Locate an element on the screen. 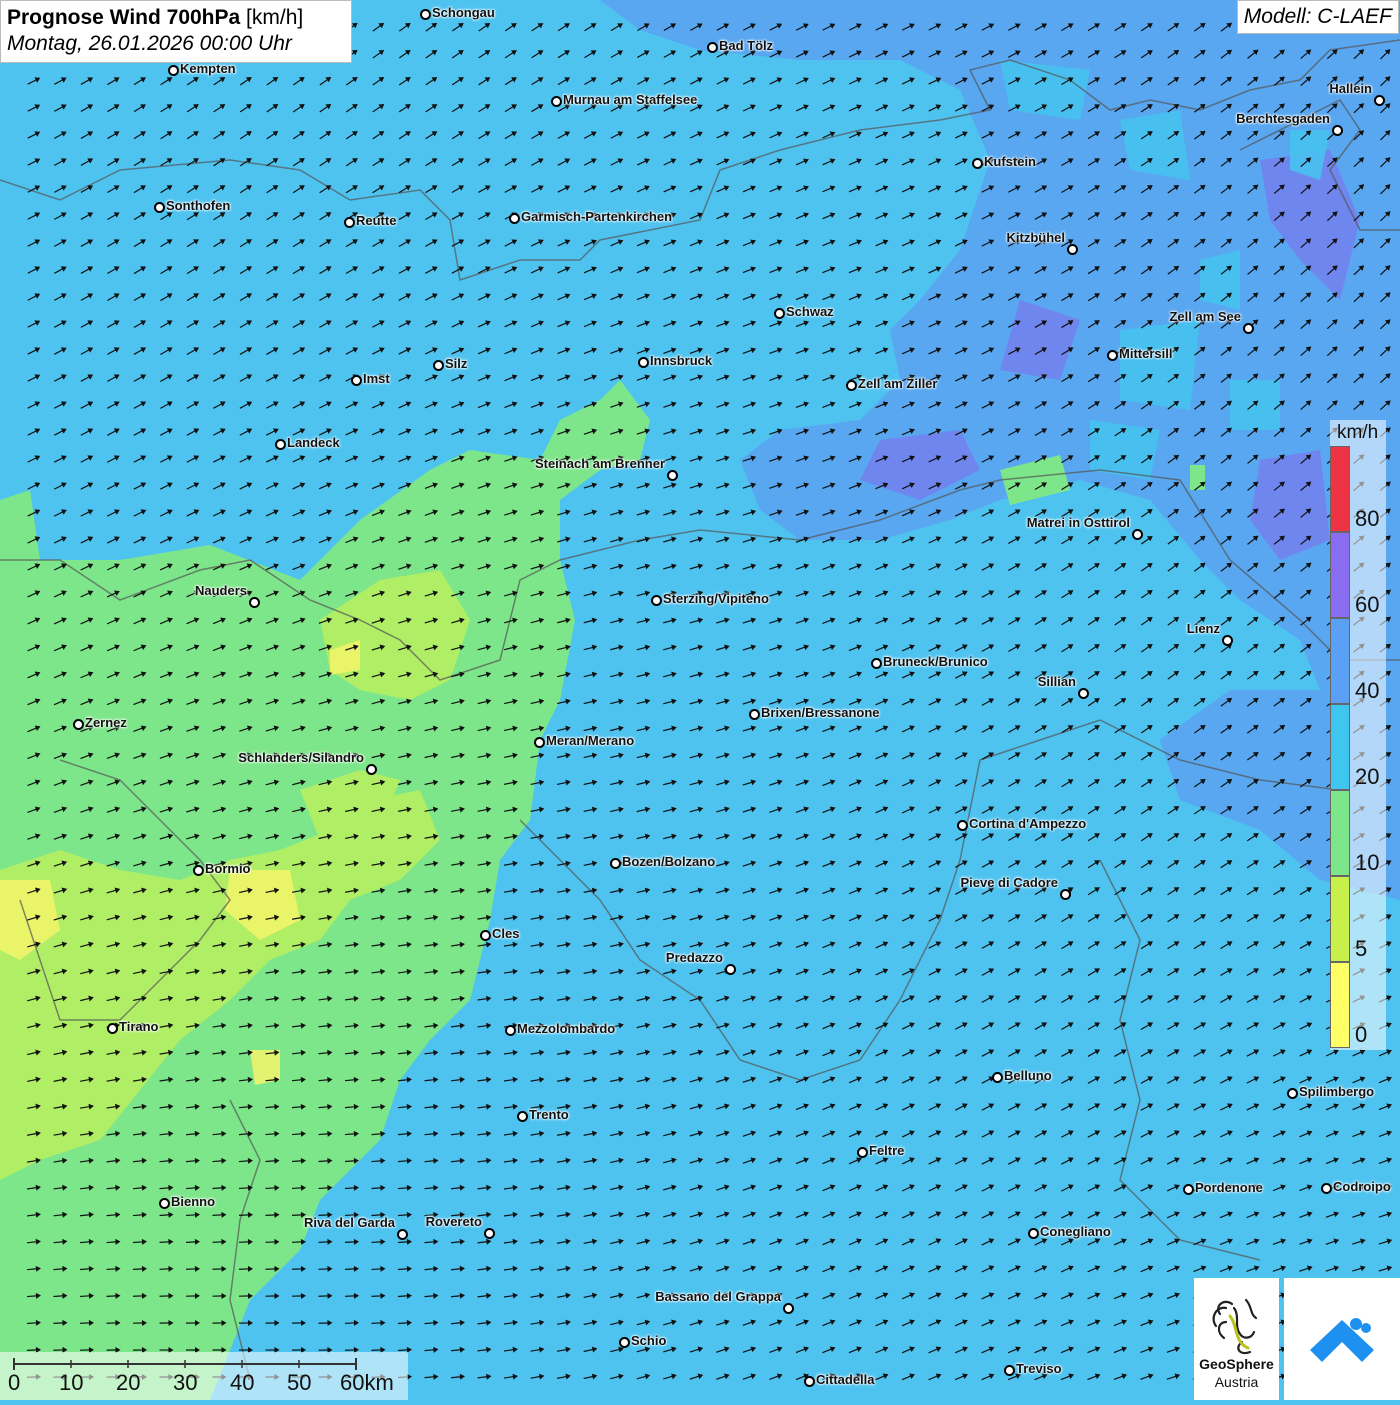 Image resolution: width=1400 pixels, height=1405 pixels. city-label: Kempten is located at coordinates (208, 68).